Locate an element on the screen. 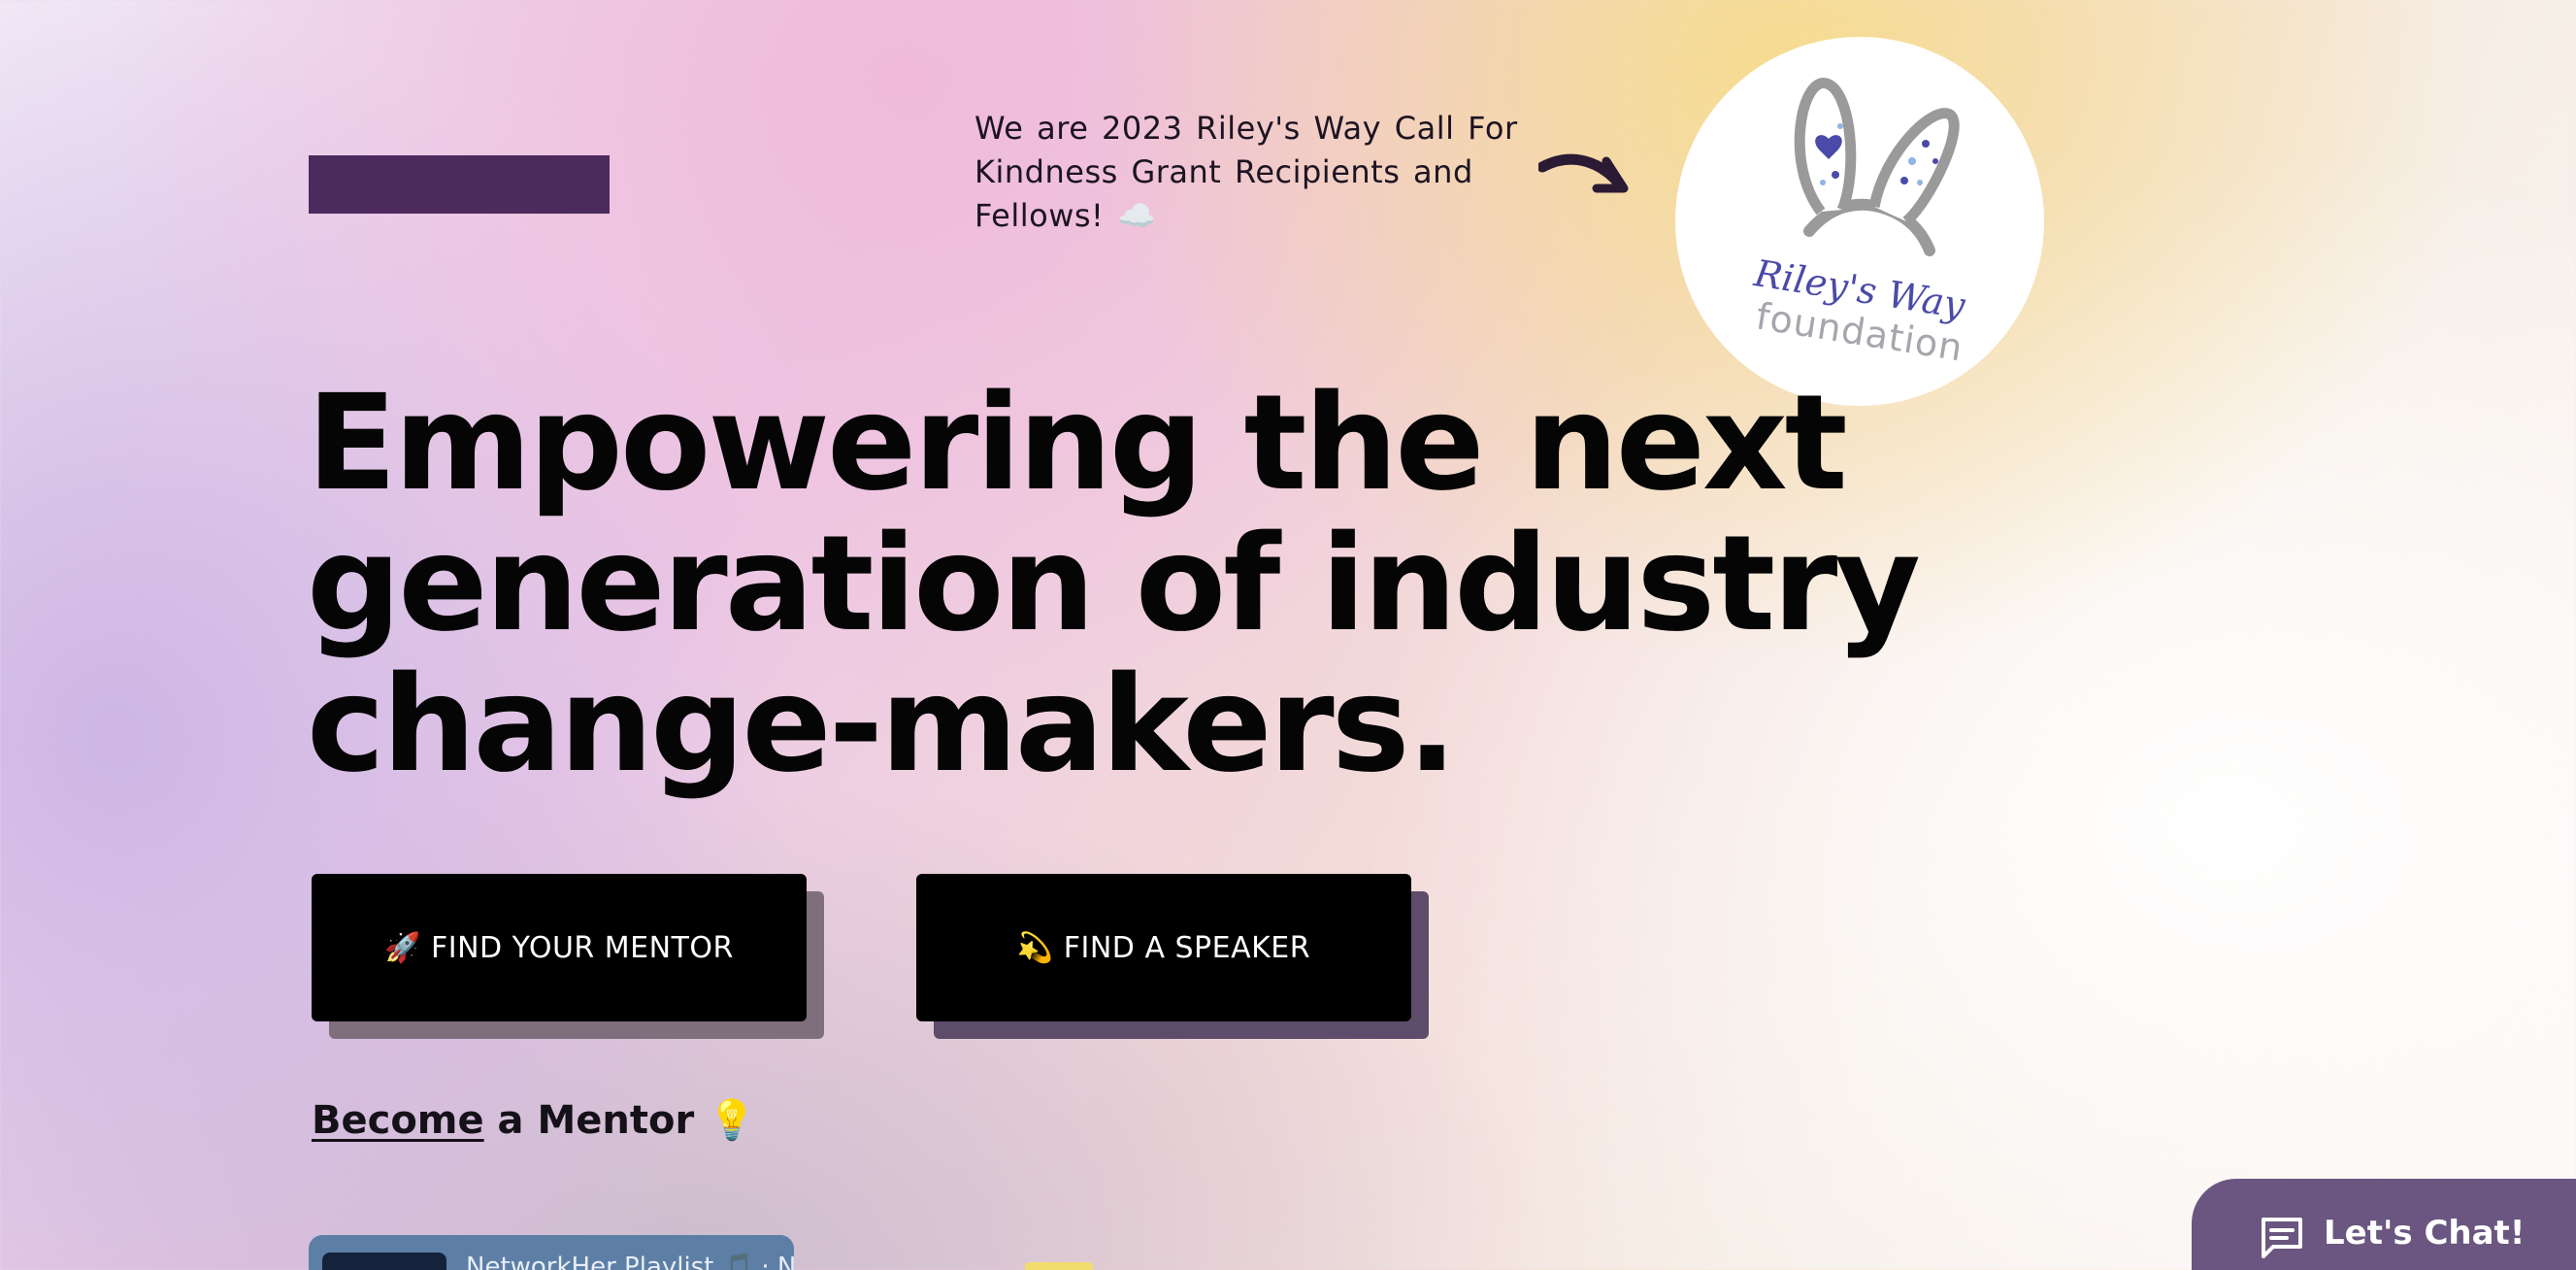 This screenshot has width=2576, height=1270. light-bulb-icon: 💡 is located at coordinates (732, 1120).